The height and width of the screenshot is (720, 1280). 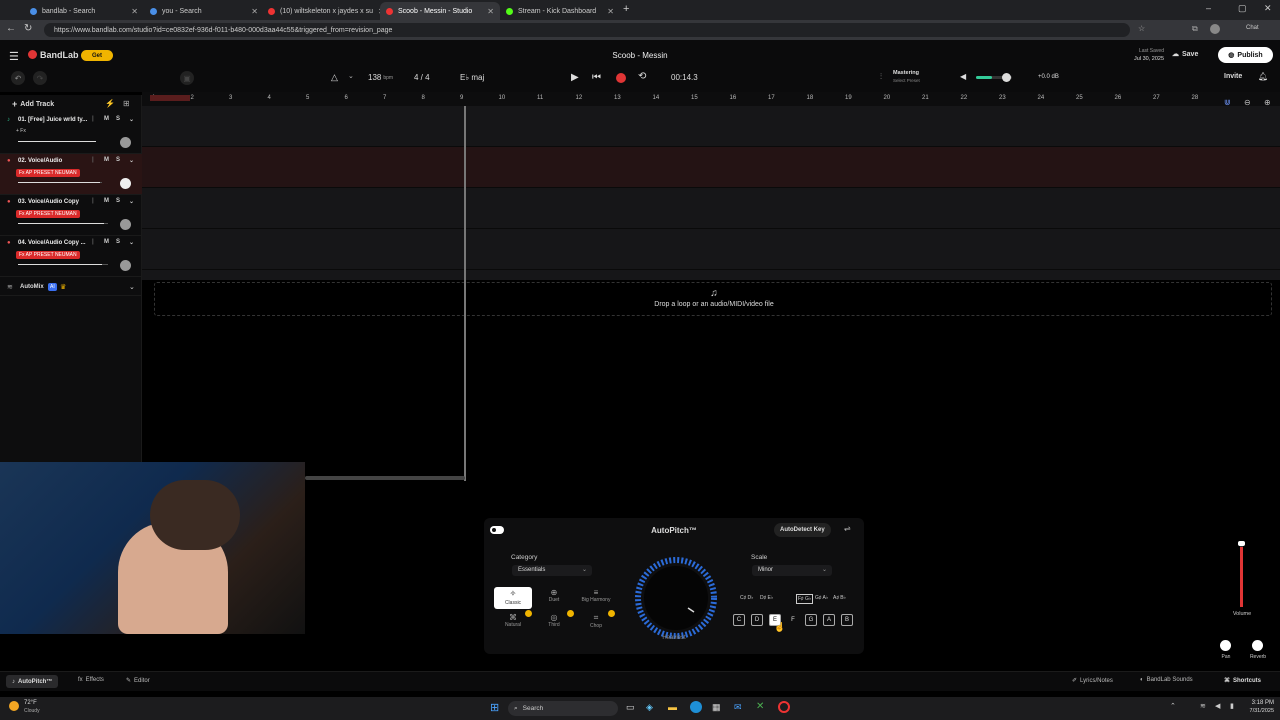 I want to click on bookmark-star-icon: ☆, so click(x=1141, y=28).